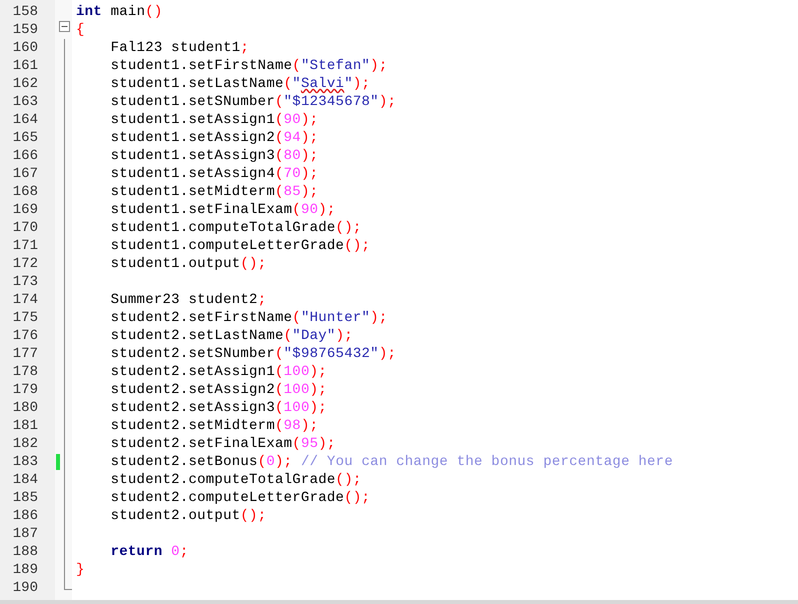  Describe the element at coordinates (214, 120) in the screenshot. I see `code-line: student1.setAssign1(90);` at that location.